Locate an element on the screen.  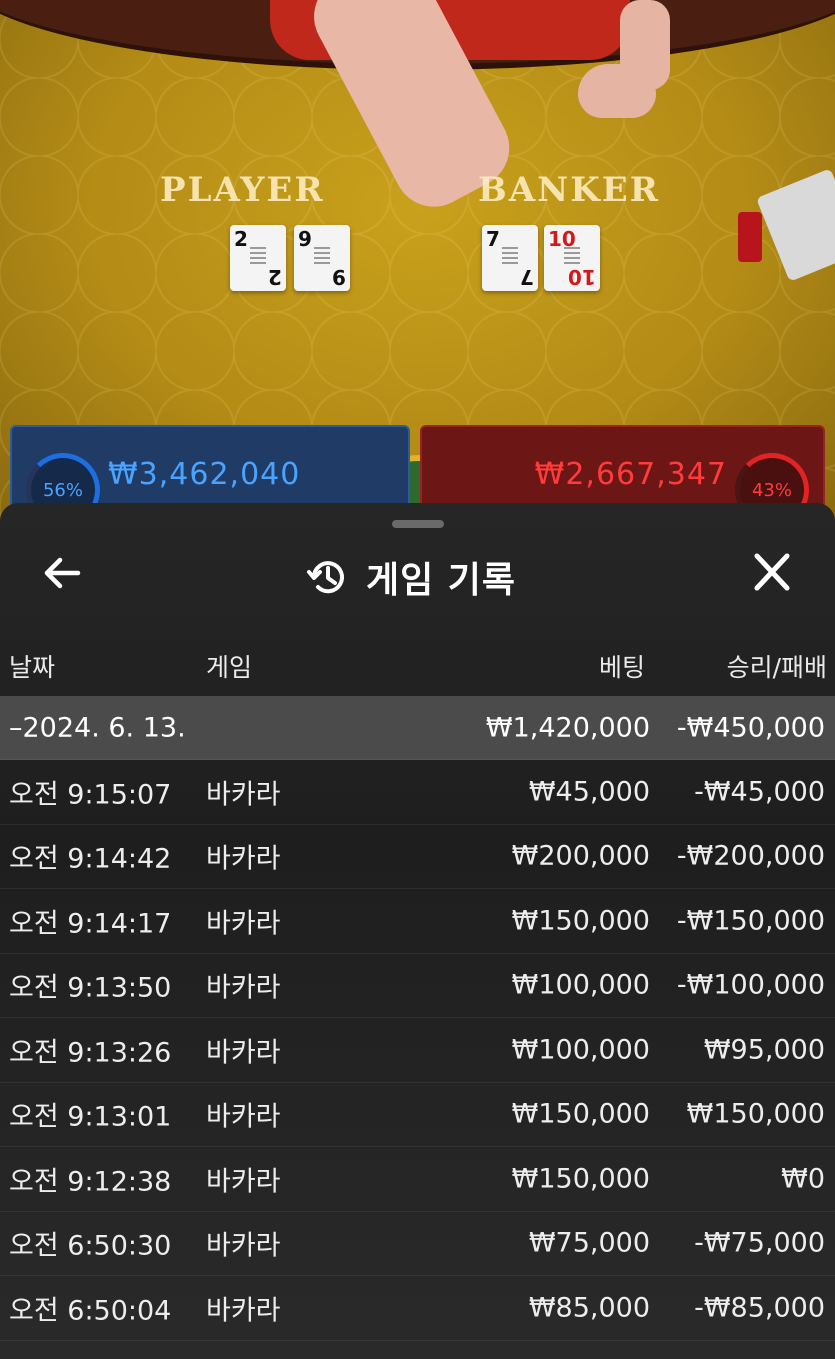
history-row: 오전 9:13:50 바카라 ₩100,000 -₩100,000 is located at coordinates (417, 986).